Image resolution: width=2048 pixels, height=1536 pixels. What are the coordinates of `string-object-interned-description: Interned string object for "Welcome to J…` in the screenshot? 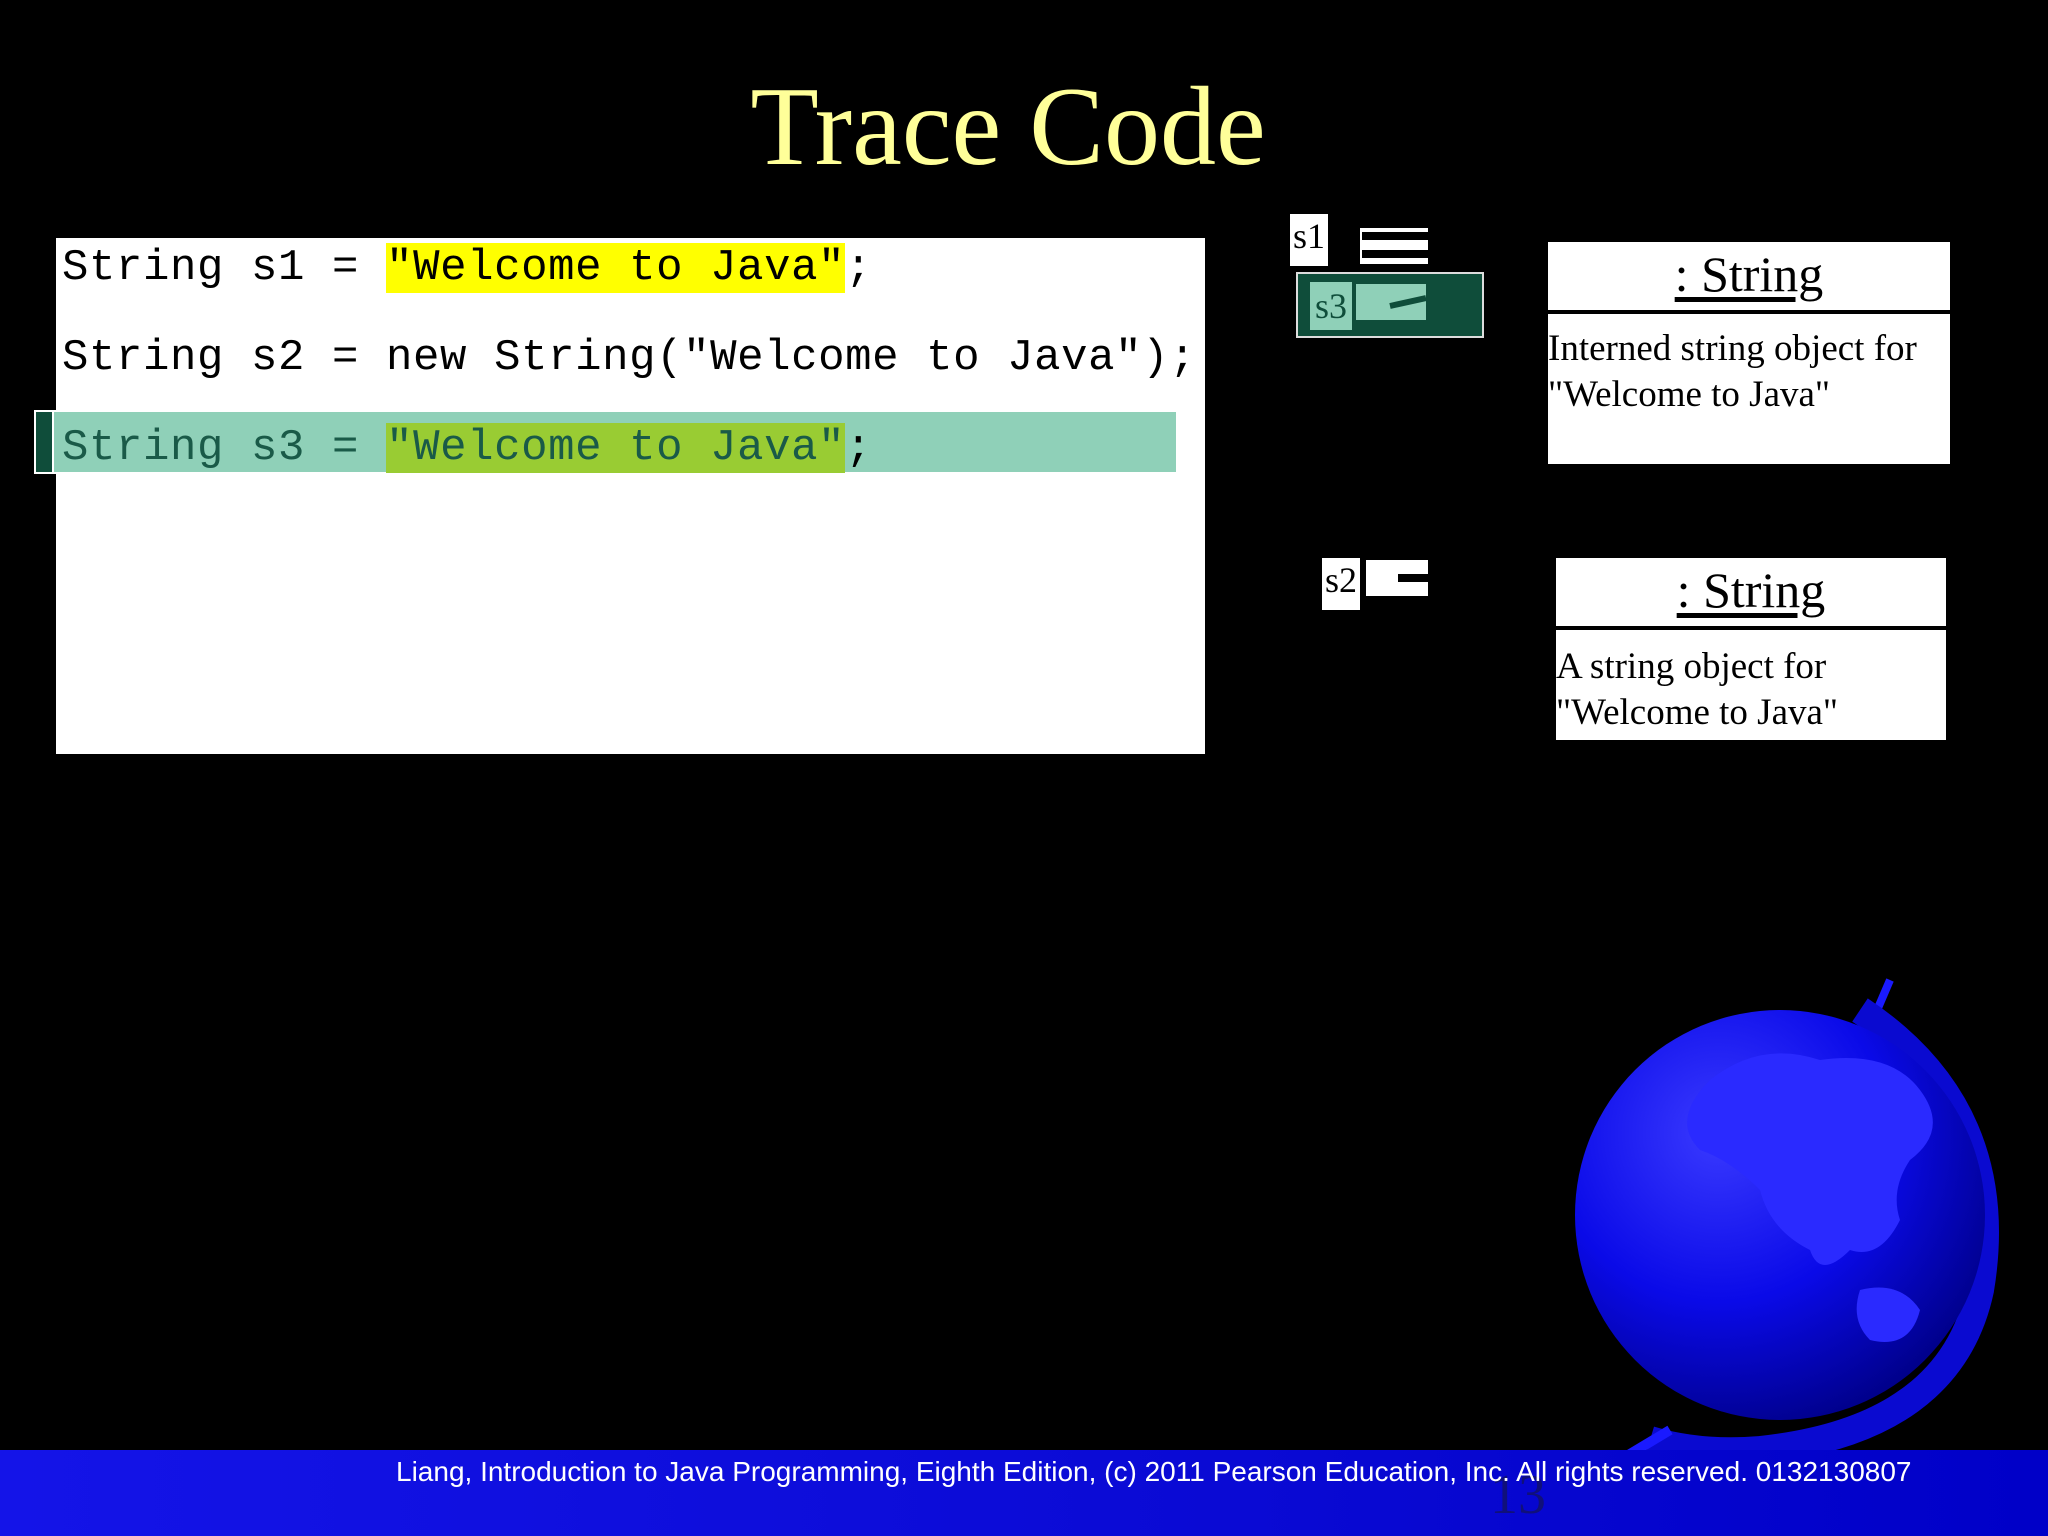 It's located at (1732, 371).